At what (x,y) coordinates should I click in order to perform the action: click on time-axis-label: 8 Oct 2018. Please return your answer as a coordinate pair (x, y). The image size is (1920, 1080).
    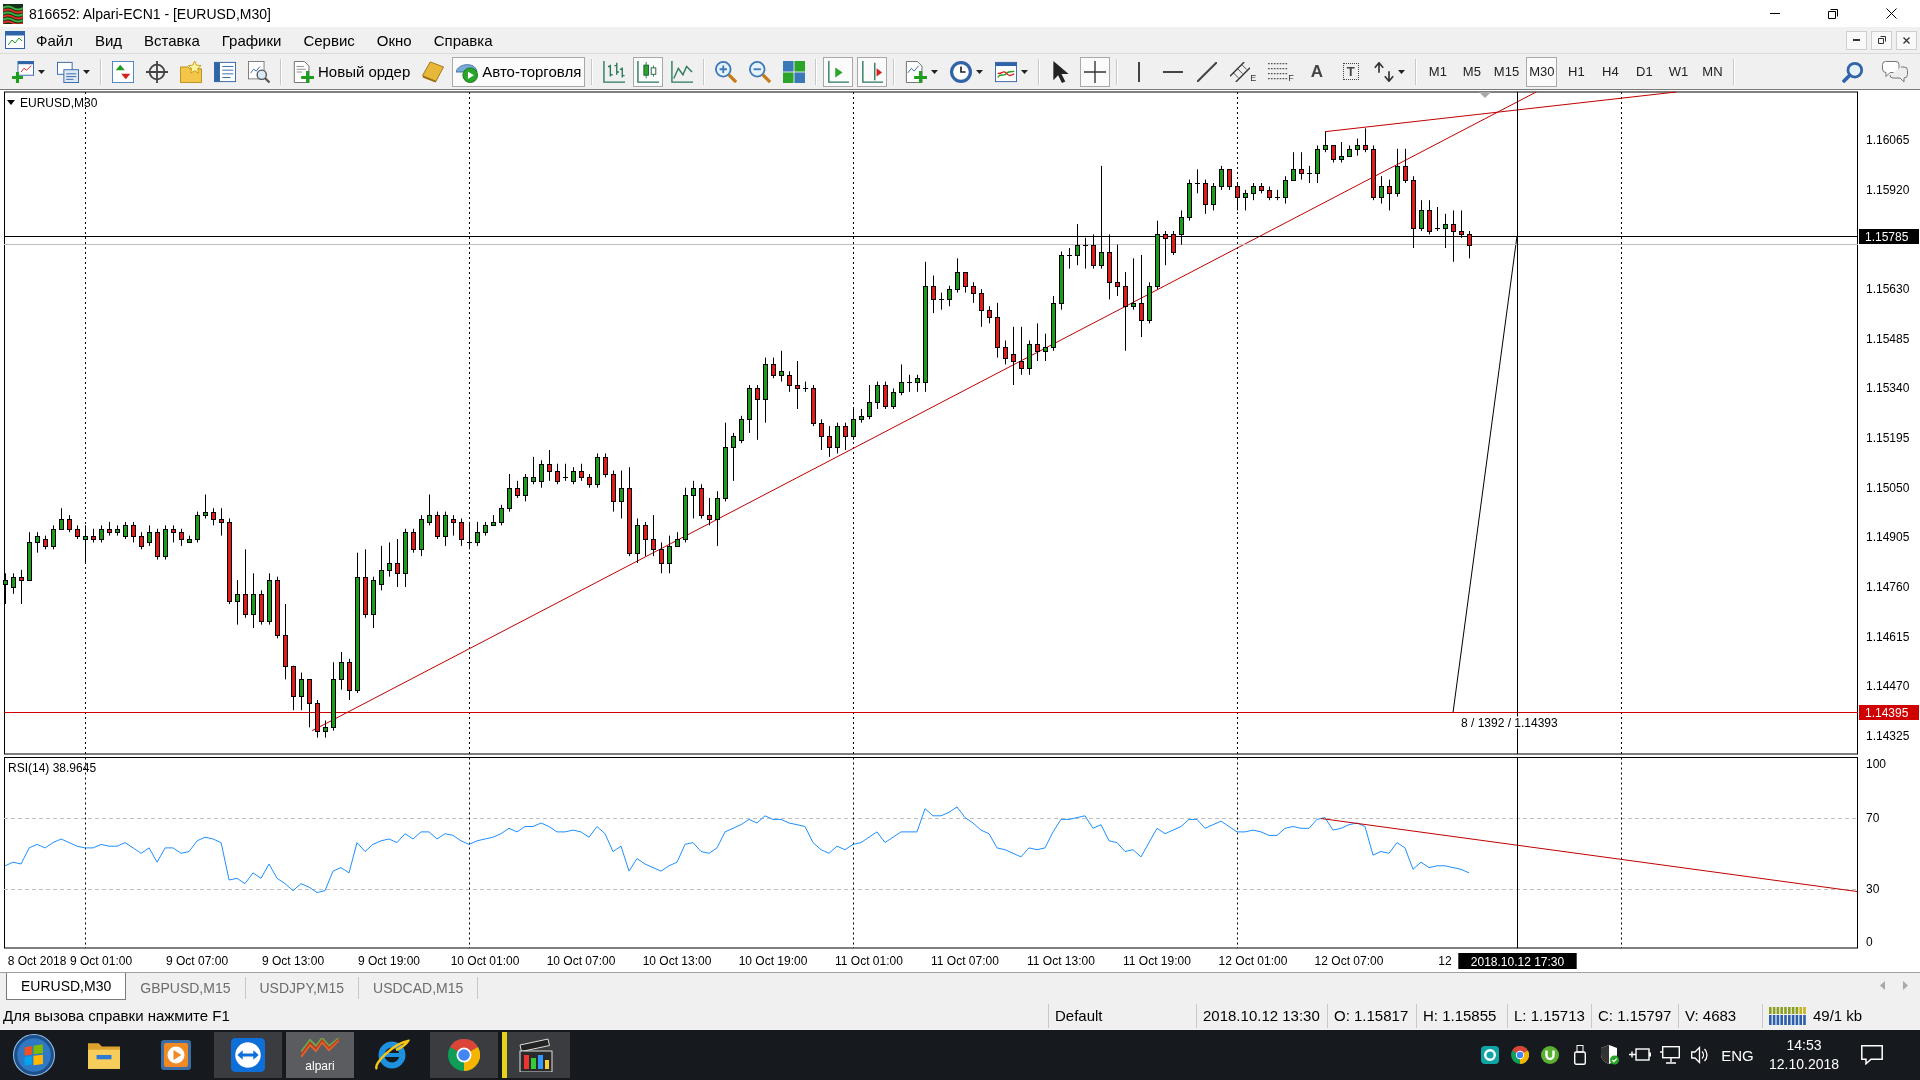
    Looking at the image, I should click on (37, 961).